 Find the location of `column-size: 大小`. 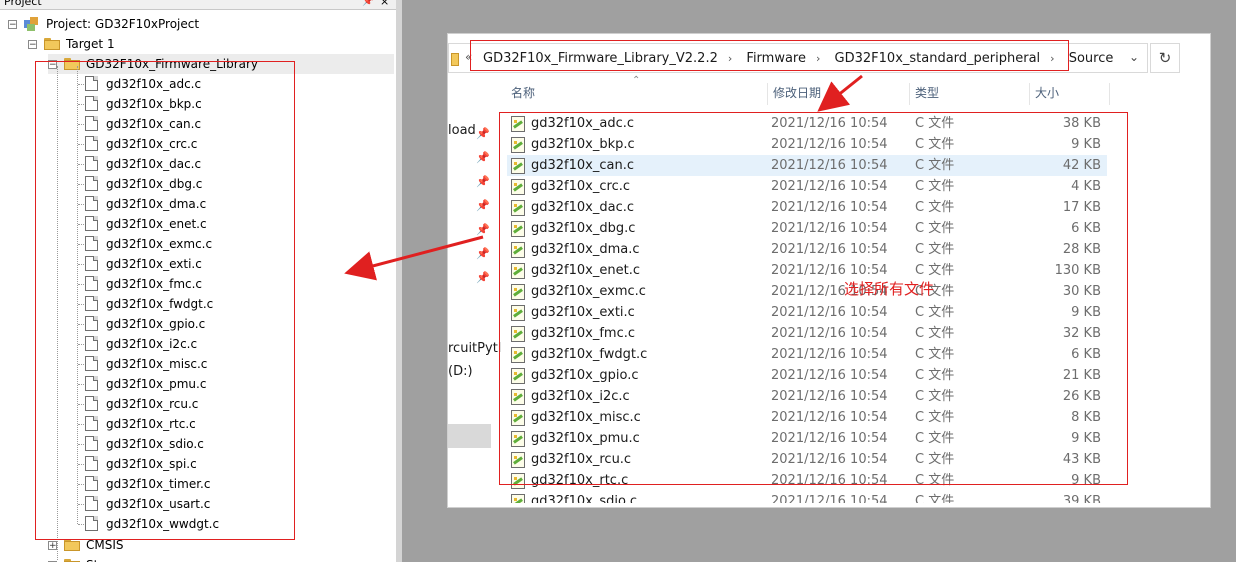

column-size: 大小 is located at coordinates (1047, 93).